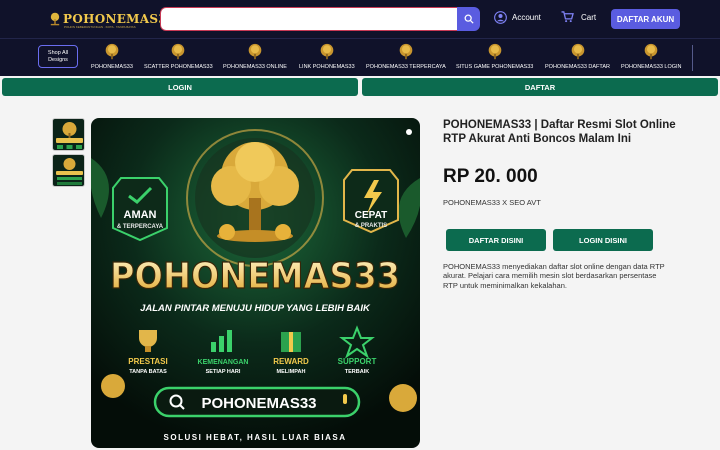  I want to click on nav-item-label: SCATTER POHONEMAS33, so click(178, 67).